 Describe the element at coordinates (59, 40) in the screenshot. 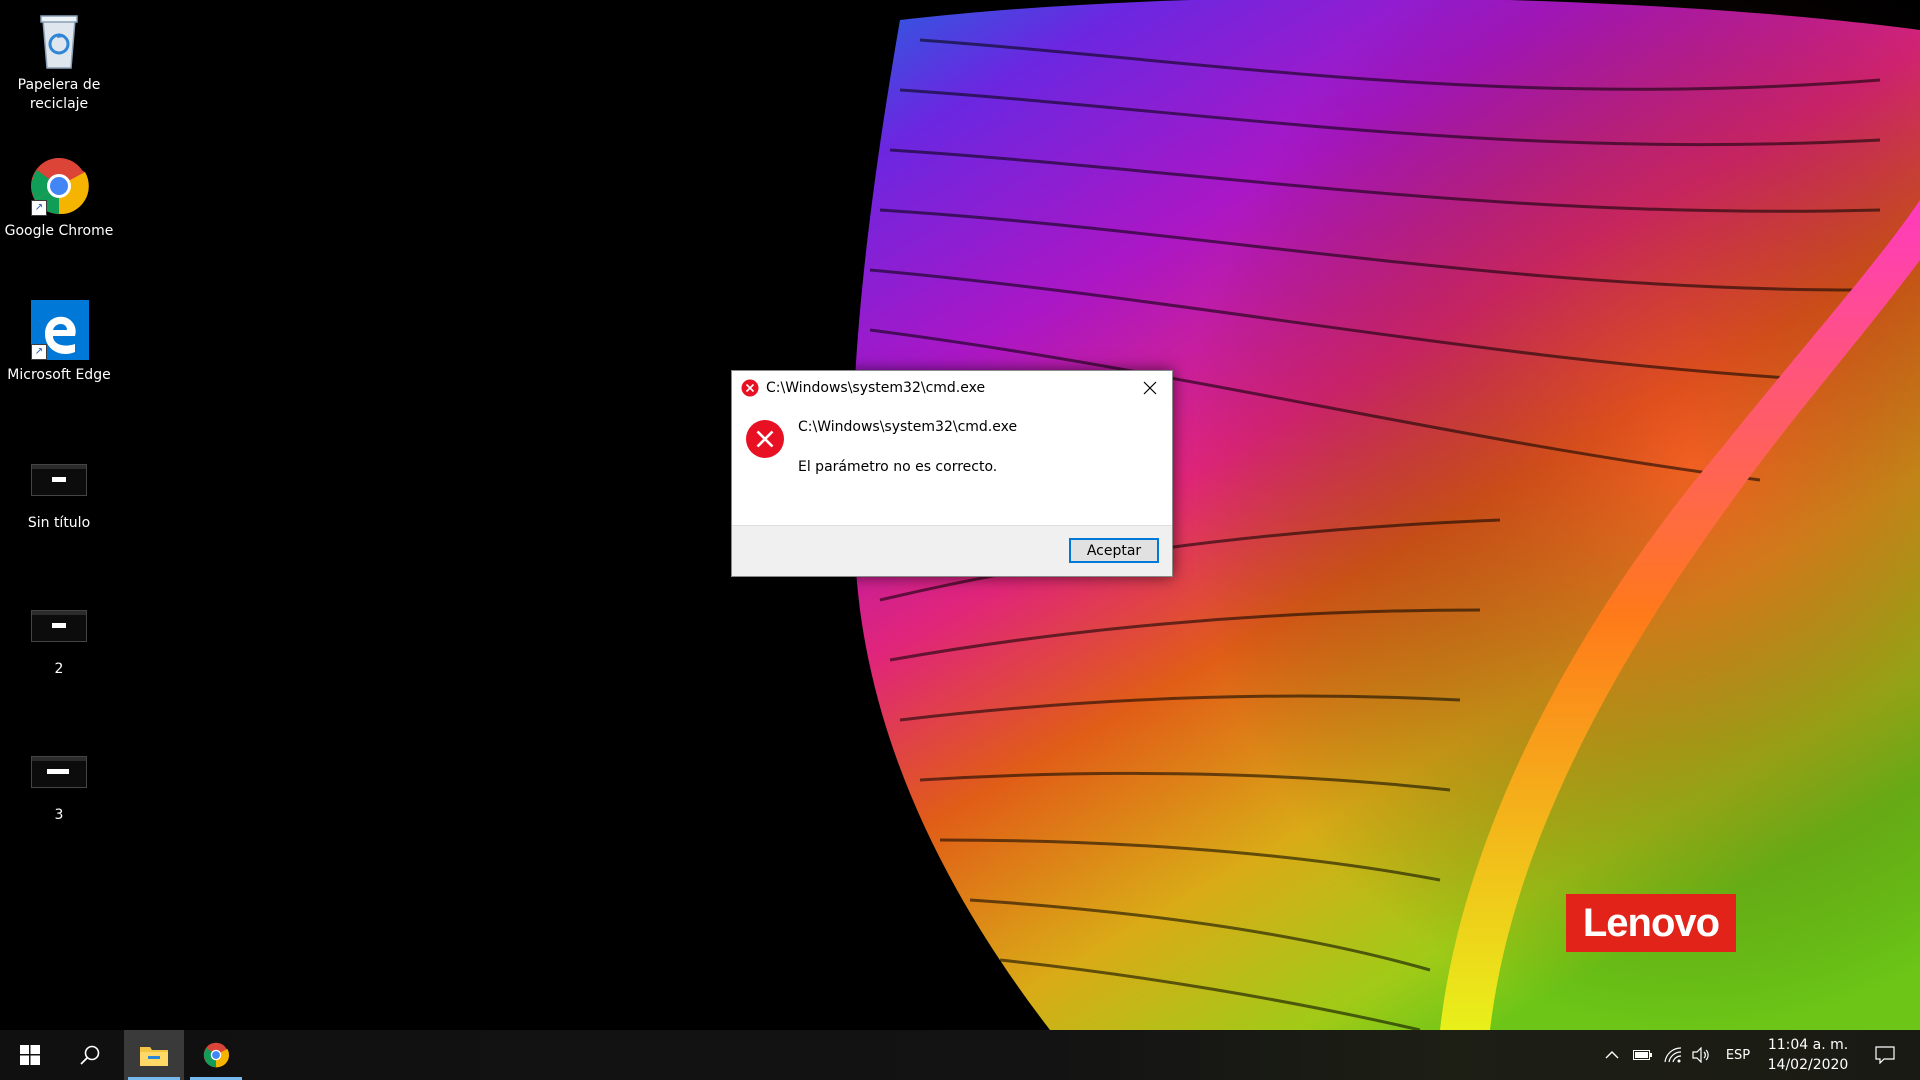

I see `recycle-bin-icon` at that location.